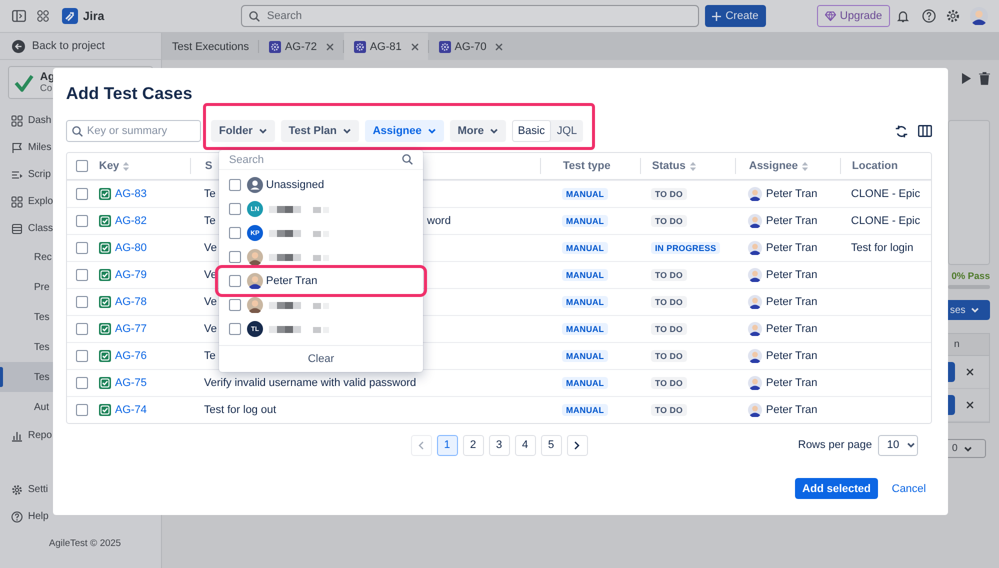  What do you see at coordinates (957, 344) in the screenshot?
I see `column-header: n` at bounding box center [957, 344].